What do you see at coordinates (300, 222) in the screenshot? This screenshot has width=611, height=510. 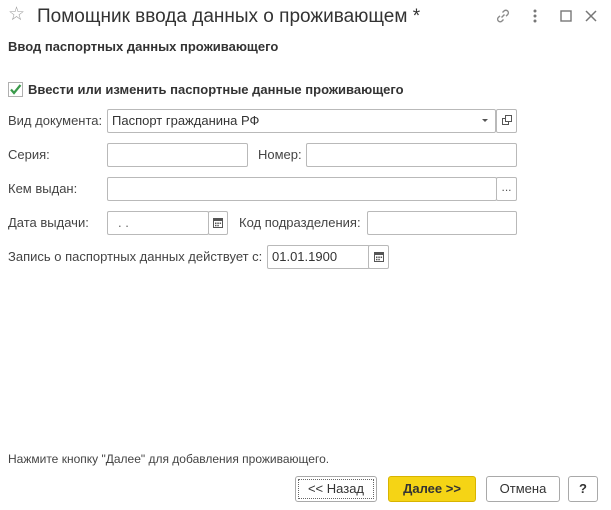 I see `dept-code-label: Код подразделения:` at bounding box center [300, 222].